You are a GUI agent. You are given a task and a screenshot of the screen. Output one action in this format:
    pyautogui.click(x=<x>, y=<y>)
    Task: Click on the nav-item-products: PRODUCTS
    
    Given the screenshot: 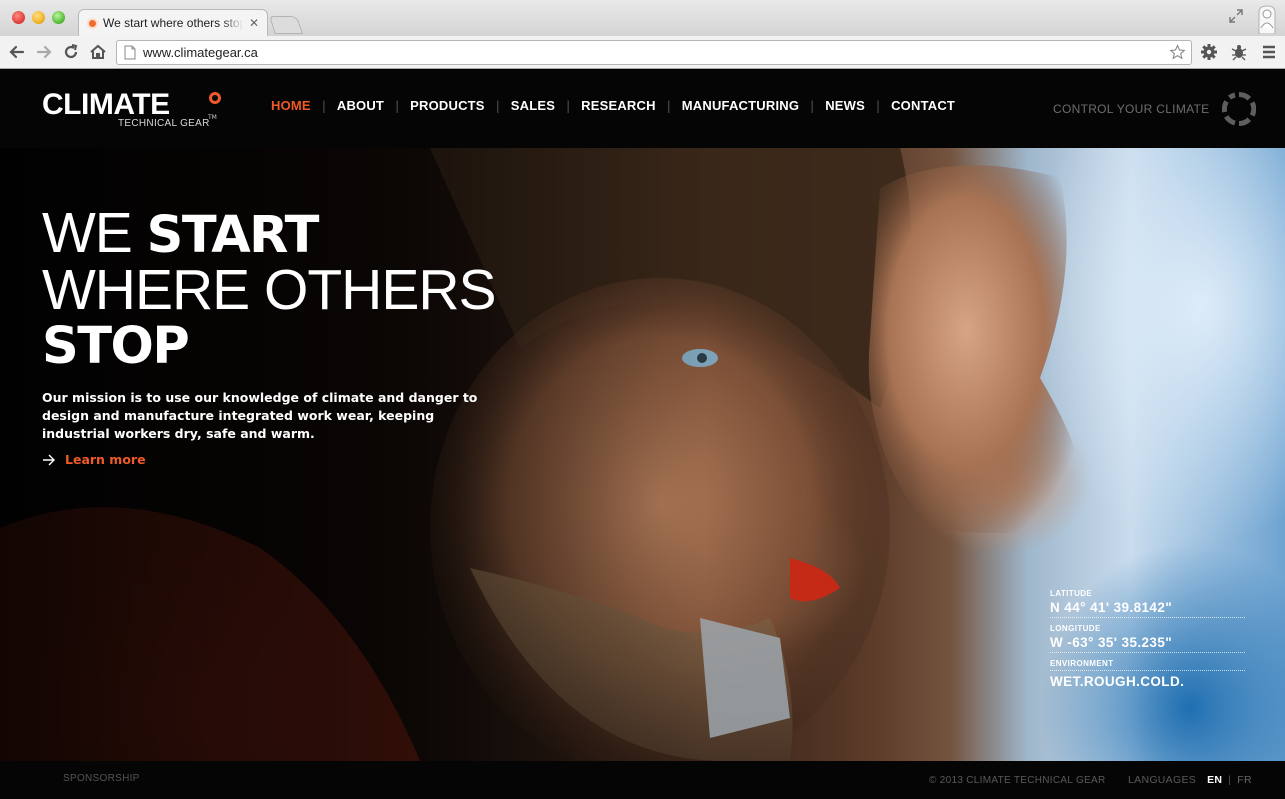 What is the action you would take?
    pyautogui.click(x=447, y=105)
    